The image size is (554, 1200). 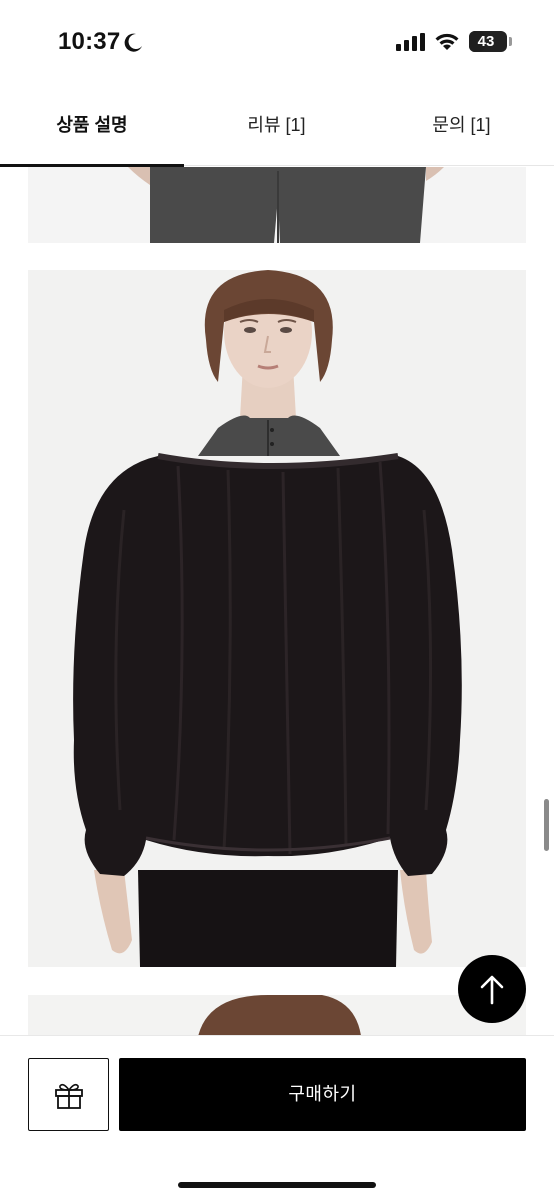 I want to click on battery-percent: 43, so click(x=486, y=41).